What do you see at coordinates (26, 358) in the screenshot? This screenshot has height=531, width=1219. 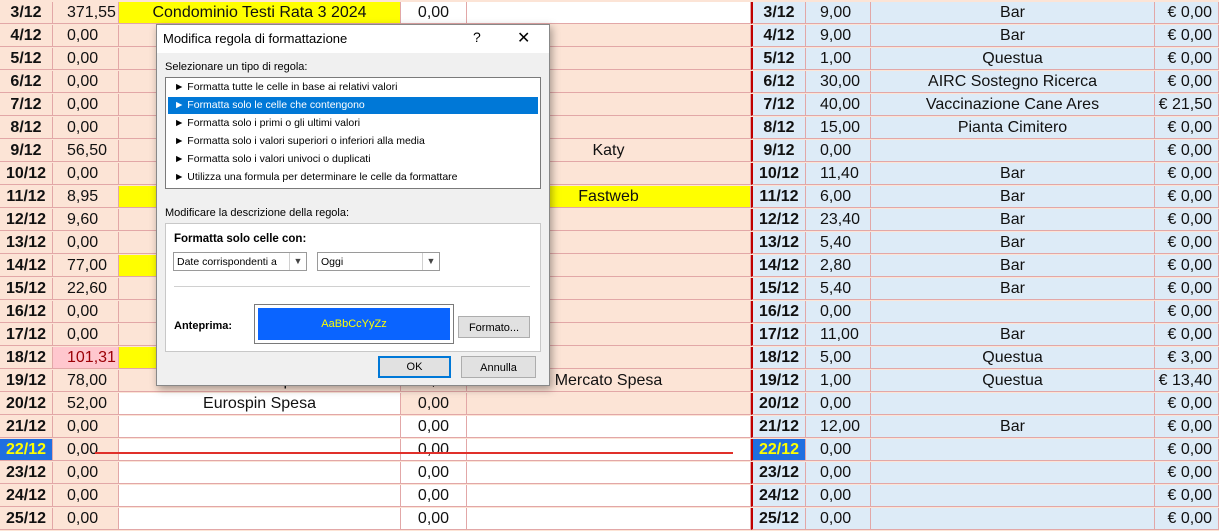 I see `date-cell: 18/12` at bounding box center [26, 358].